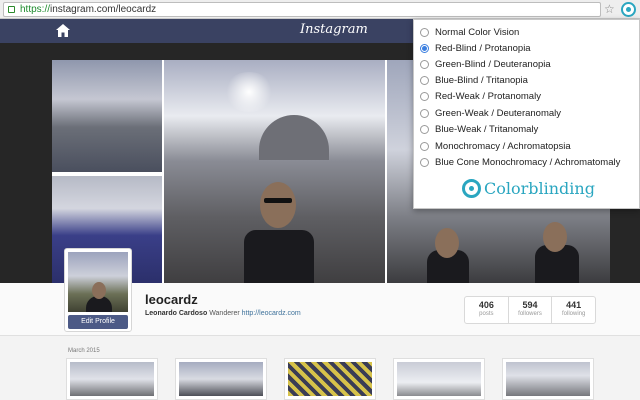  What do you see at coordinates (334, 29) in the screenshot?
I see `instagram-logo: Instagram` at bounding box center [334, 29].